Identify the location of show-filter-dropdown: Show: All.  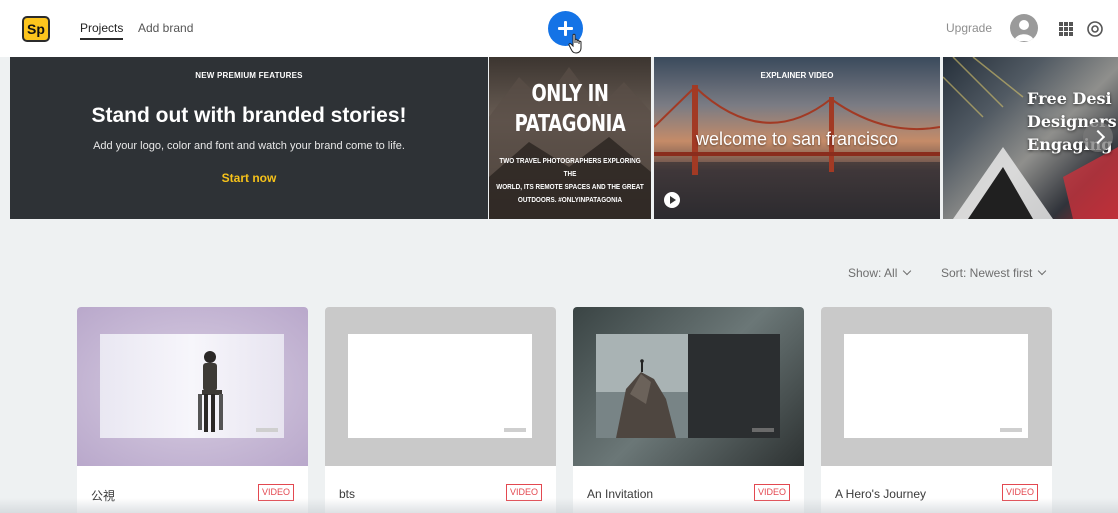
(880, 273).